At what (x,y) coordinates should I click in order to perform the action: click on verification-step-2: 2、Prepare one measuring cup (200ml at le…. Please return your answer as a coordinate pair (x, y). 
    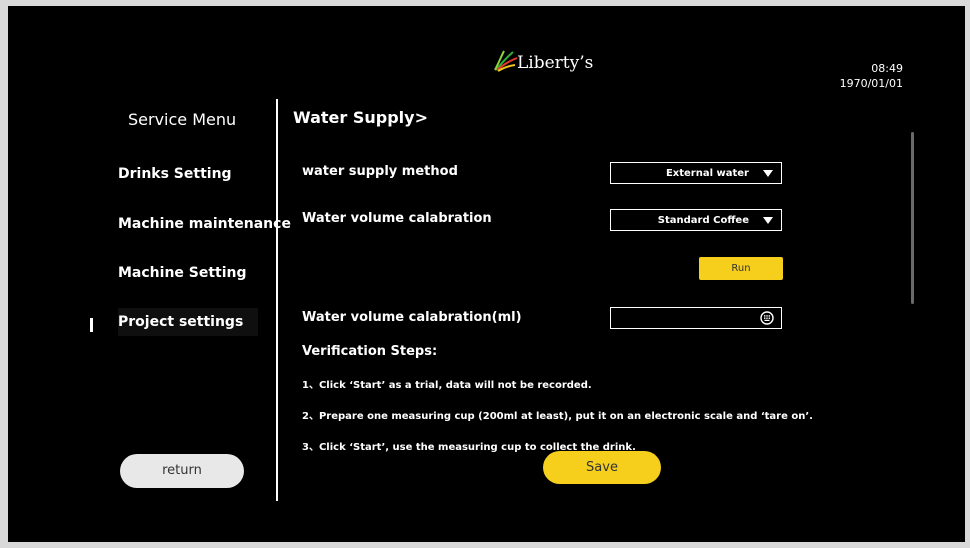
    Looking at the image, I should click on (557, 416).